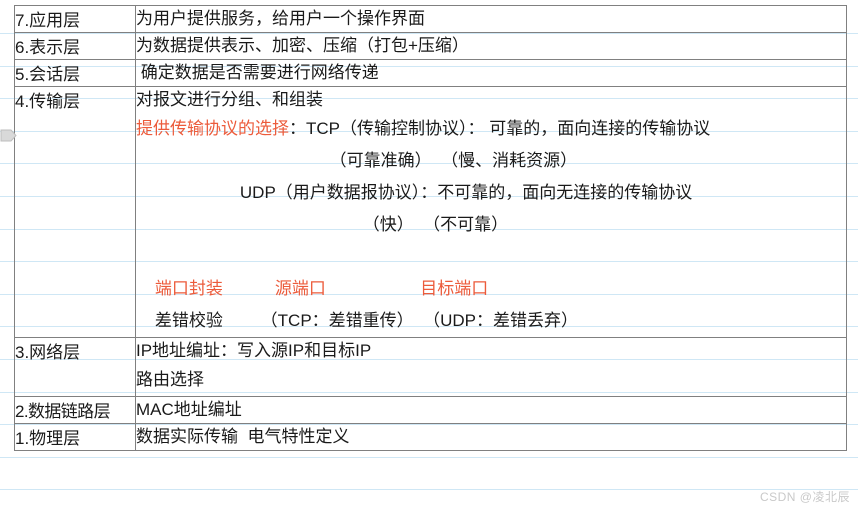  I want to click on body-text: 对报文进行分组、和组装, so click(229, 99).